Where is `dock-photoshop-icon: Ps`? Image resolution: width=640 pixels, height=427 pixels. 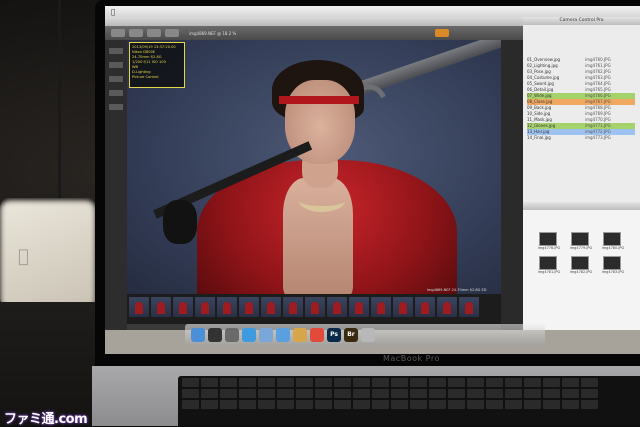
dock-photoshop-icon: Ps is located at coordinates (334, 335).